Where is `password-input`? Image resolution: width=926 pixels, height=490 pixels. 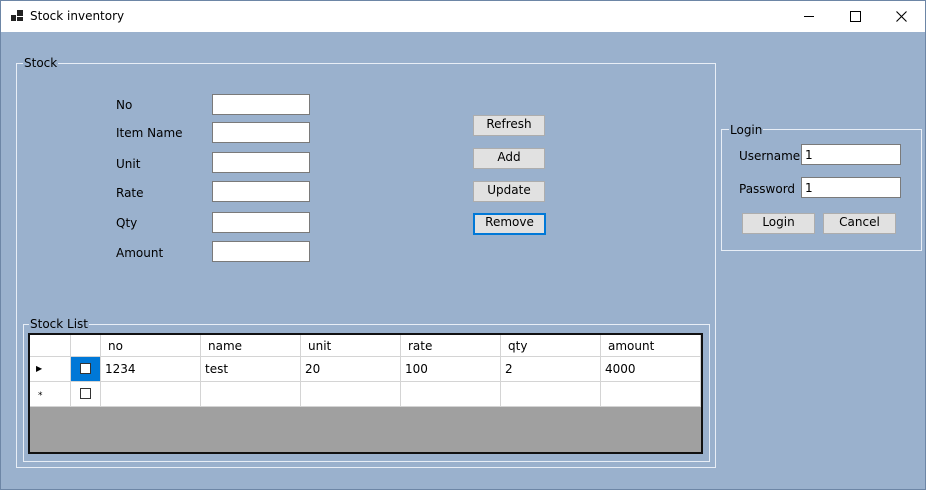 password-input is located at coordinates (851, 187).